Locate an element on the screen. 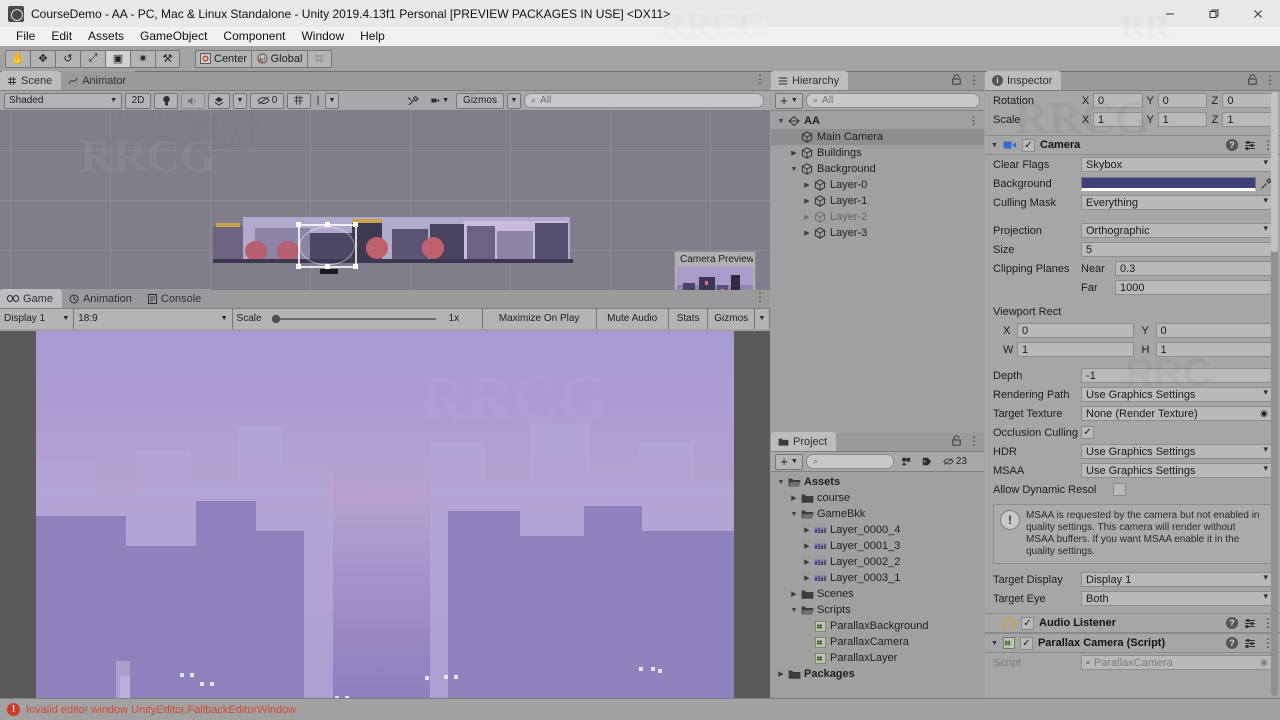 The image size is (1280, 720). tab-inspector: i Inspector is located at coordinates (1023, 80).